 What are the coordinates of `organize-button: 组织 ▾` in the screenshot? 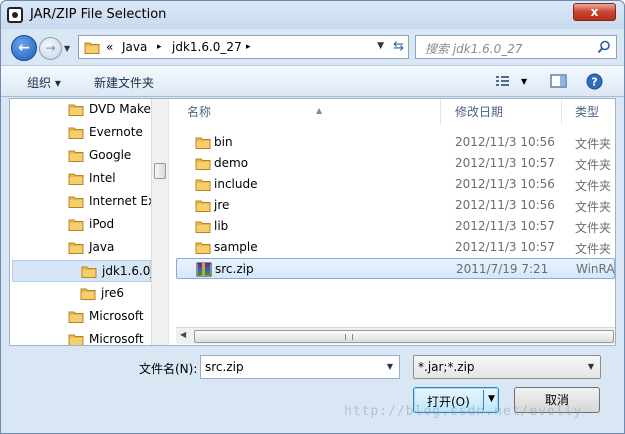 It's located at (44, 82).